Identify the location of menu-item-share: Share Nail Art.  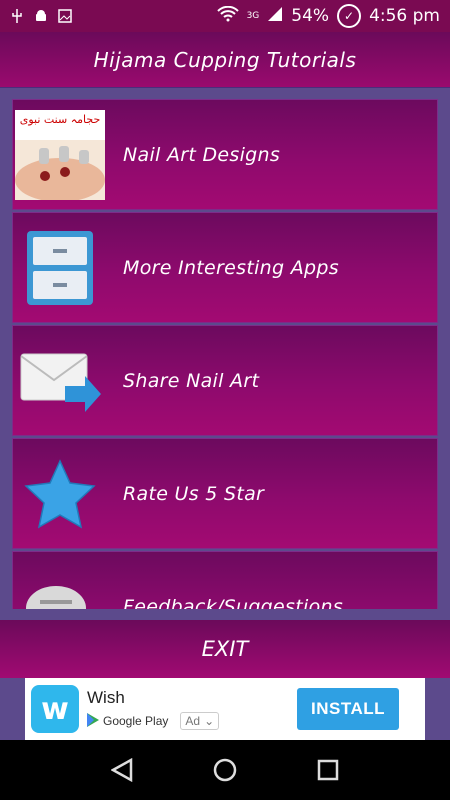
(225, 380).